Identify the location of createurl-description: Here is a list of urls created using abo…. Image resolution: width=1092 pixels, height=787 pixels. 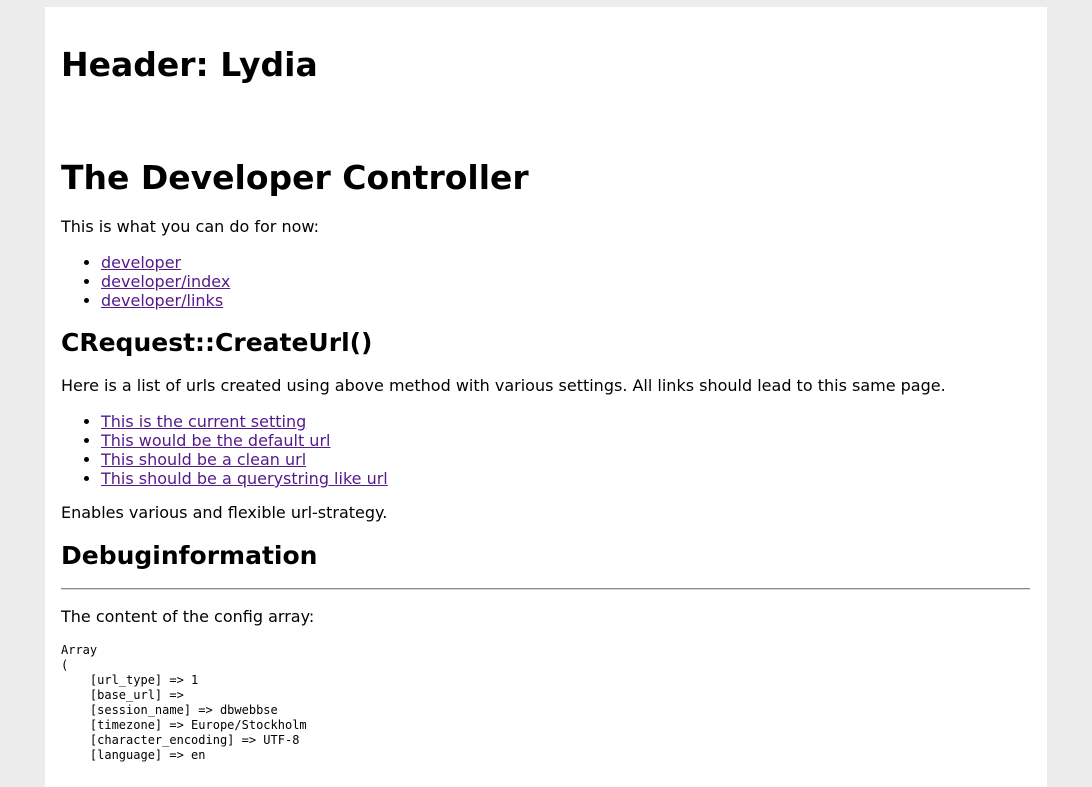
(503, 385).